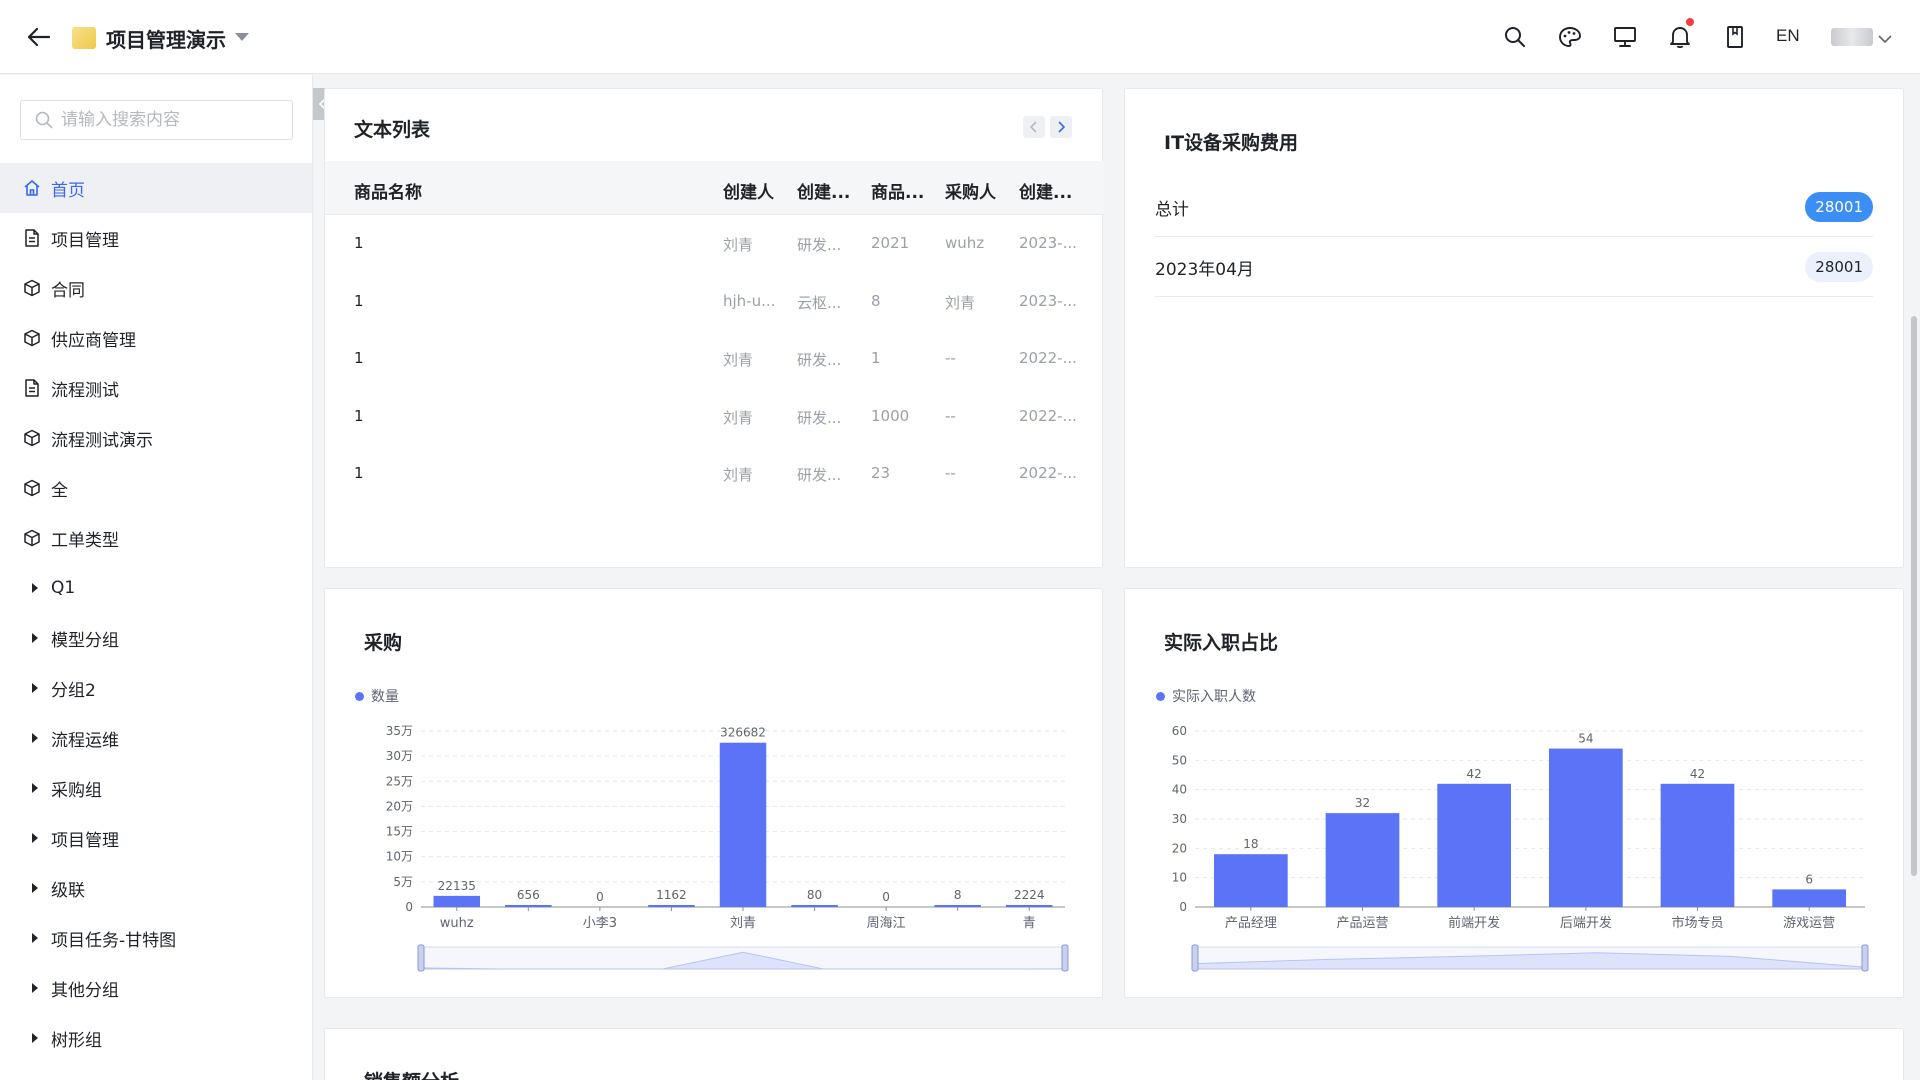 The image size is (1920, 1080). Describe the element at coordinates (166, 38) in the screenshot. I see `project-title: 项目管理演示` at that location.